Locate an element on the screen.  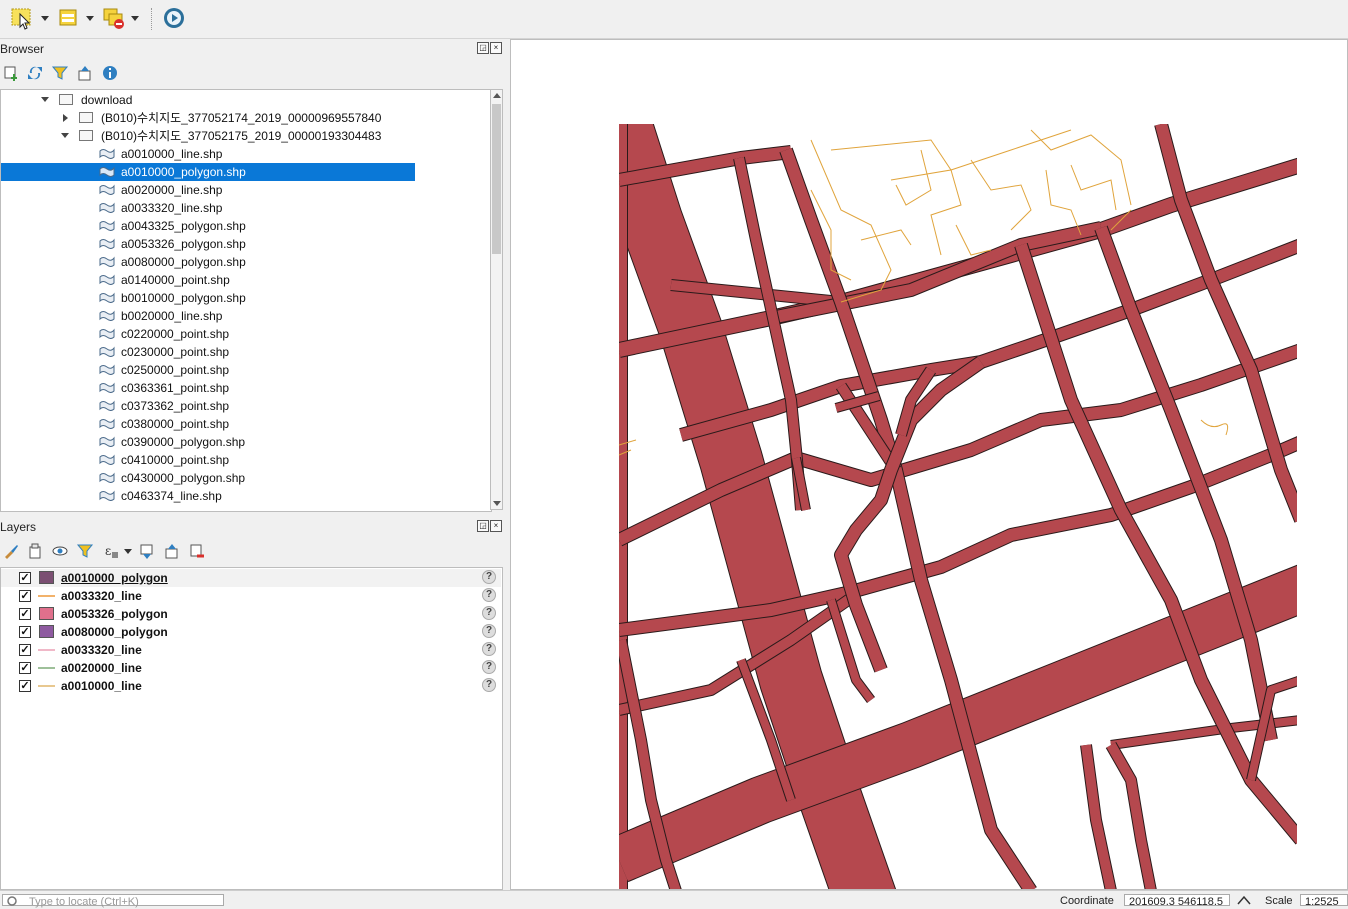
browser-file-item: c0430000_polygon.shp is located at coordinates (246, 478).